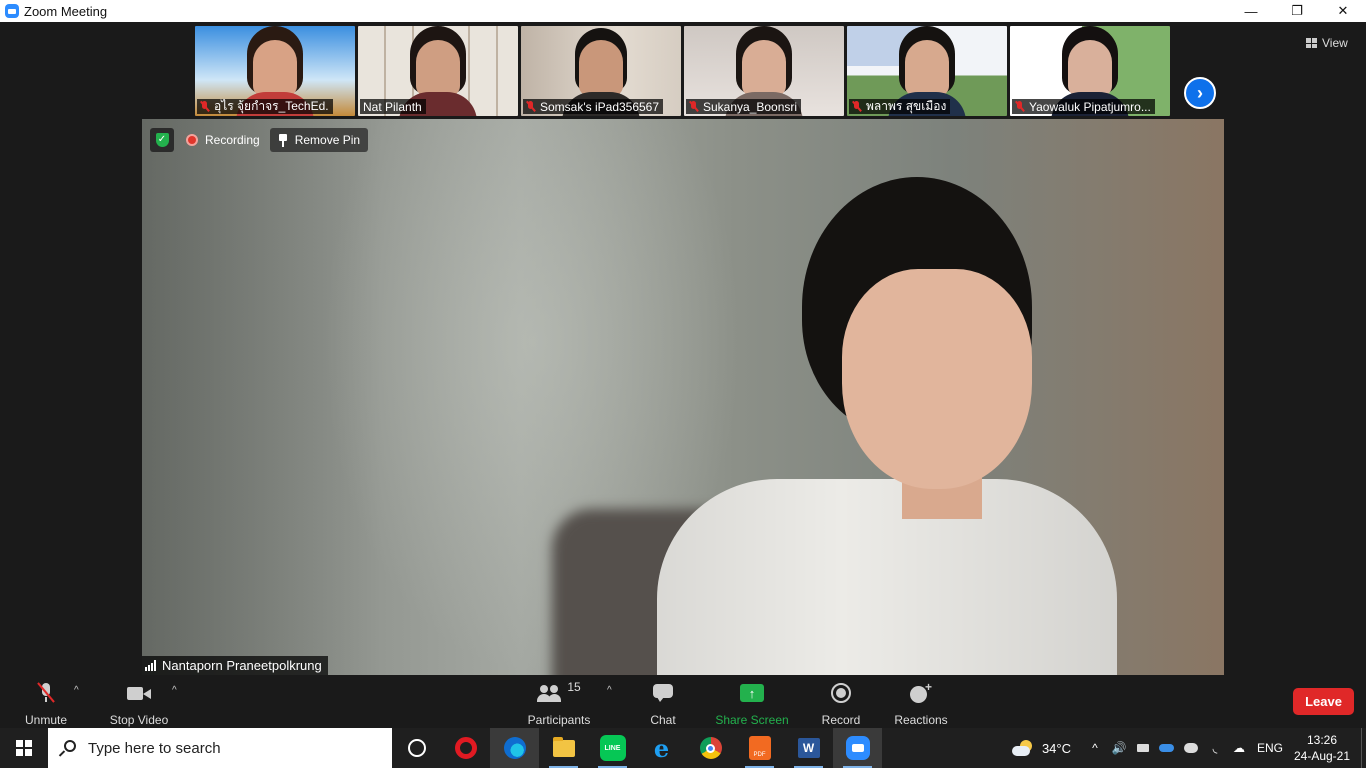 Image resolution: width=1366 pixels, height=768 pixels. What do you see at coordinates (139, 704) in the screenshot?
I see `stop-video-button: Stop Video` at bounding box center [139, 704].